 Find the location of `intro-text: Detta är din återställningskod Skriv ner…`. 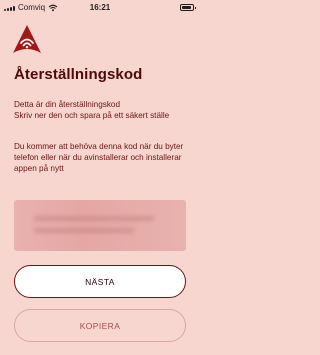

intro-text: Detta är din återställningskod Skriv ner… is located at coordinates (104, 110).